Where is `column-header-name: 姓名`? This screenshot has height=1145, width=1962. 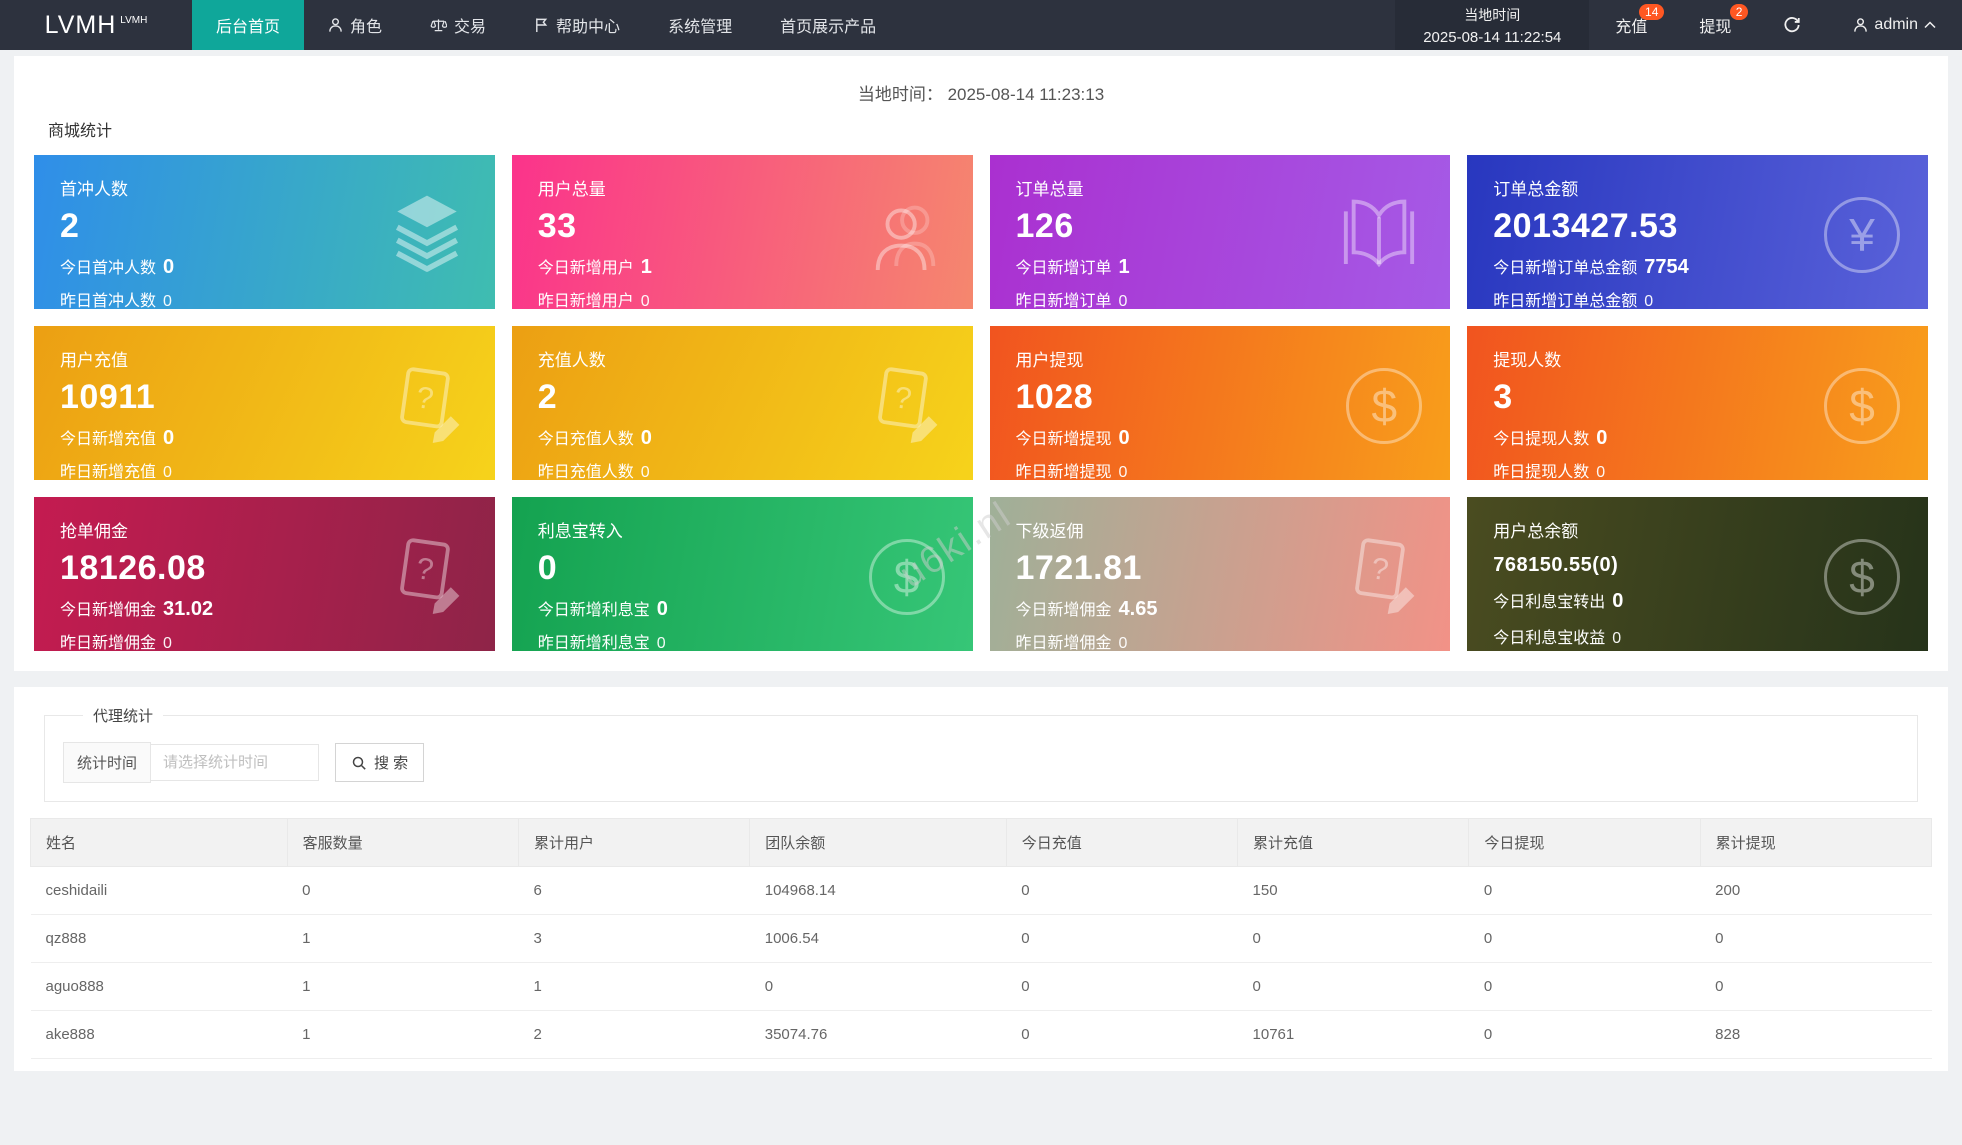 column-header-name: 姓名 is located at coordinates (159, 842).